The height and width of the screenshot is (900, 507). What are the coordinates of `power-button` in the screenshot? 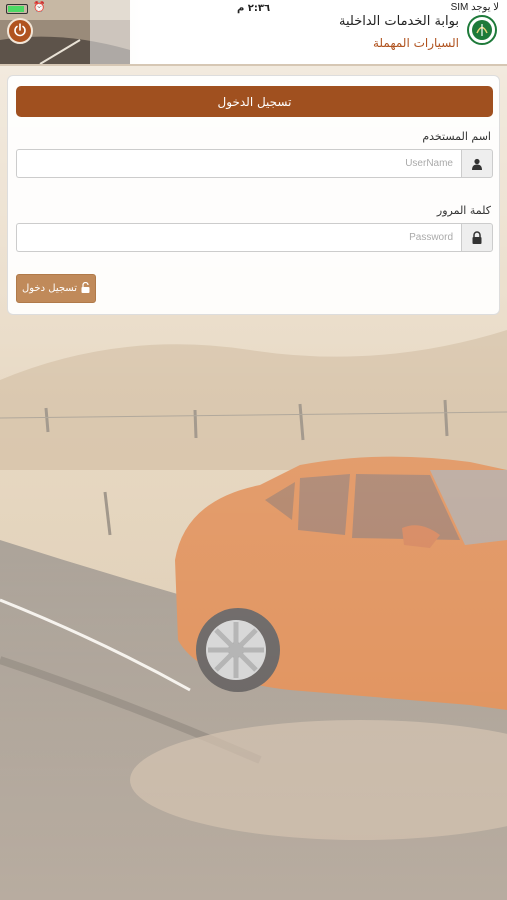 It's located at (20, 31).